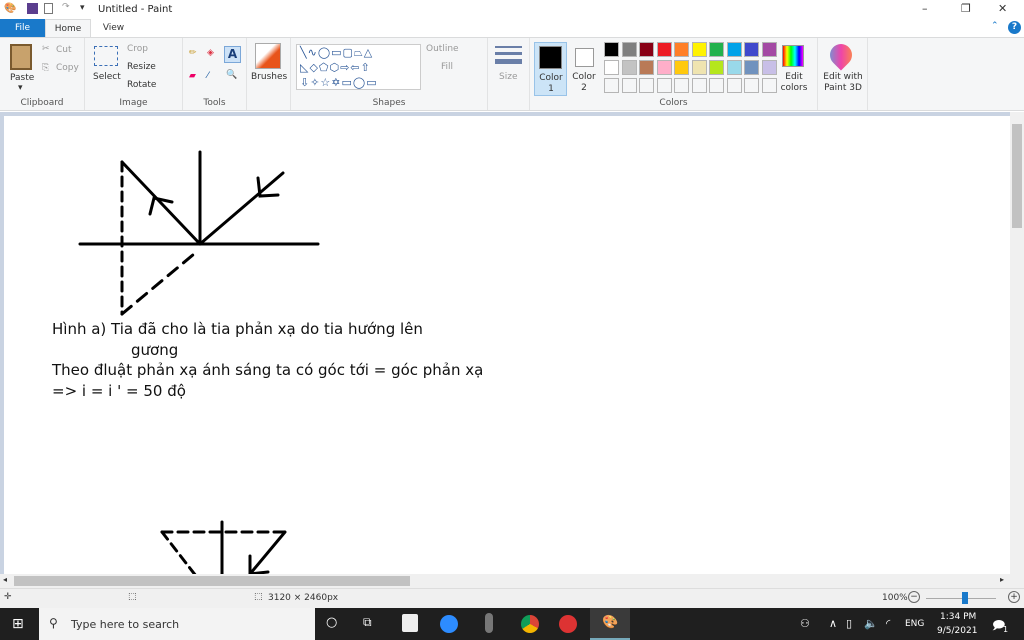 The image size is (1024, 640). What do you see at coordinates (914, 624) in the screenshot?
I see `language-indicator: ENG` at bounding box center [914, 624].